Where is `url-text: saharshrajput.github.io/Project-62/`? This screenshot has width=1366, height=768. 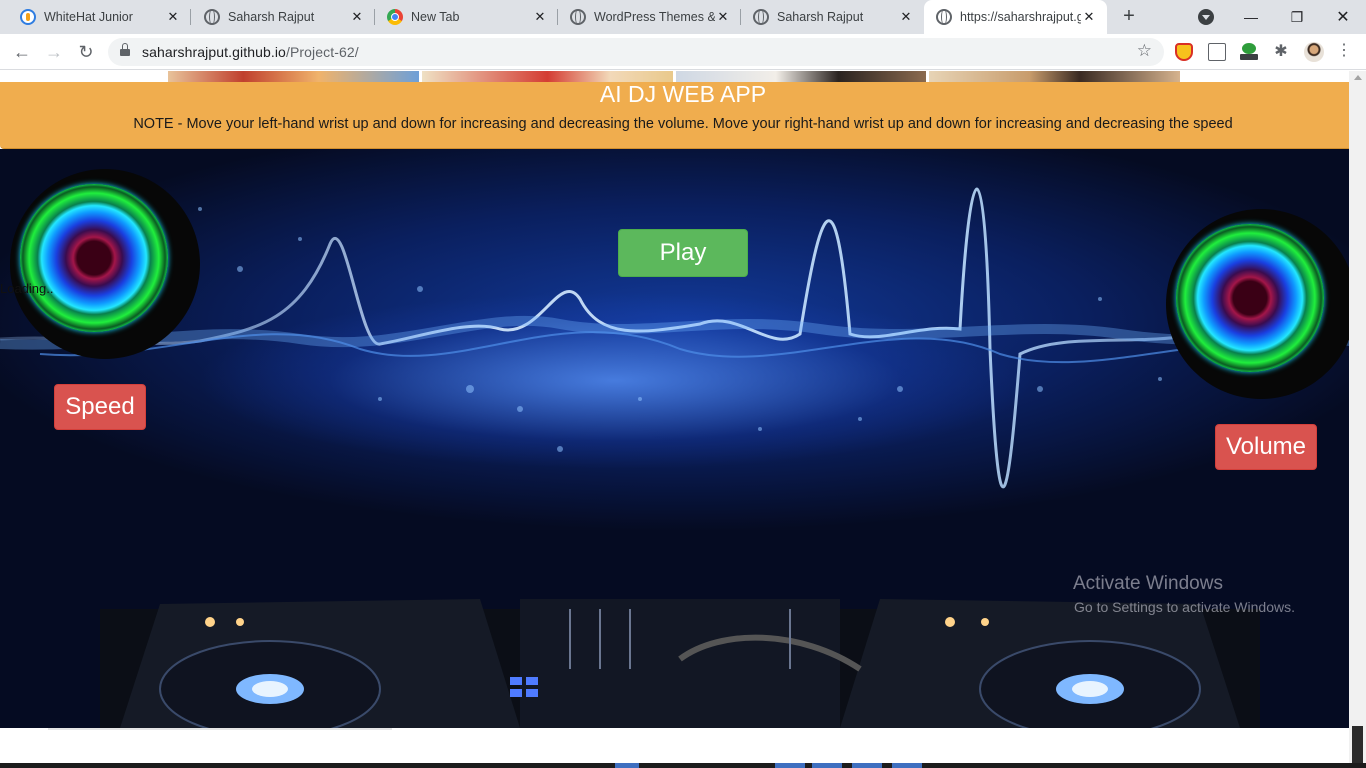
url-text: saharshrajput.github.io/Project-62/ is located at coordinates (250, 52).